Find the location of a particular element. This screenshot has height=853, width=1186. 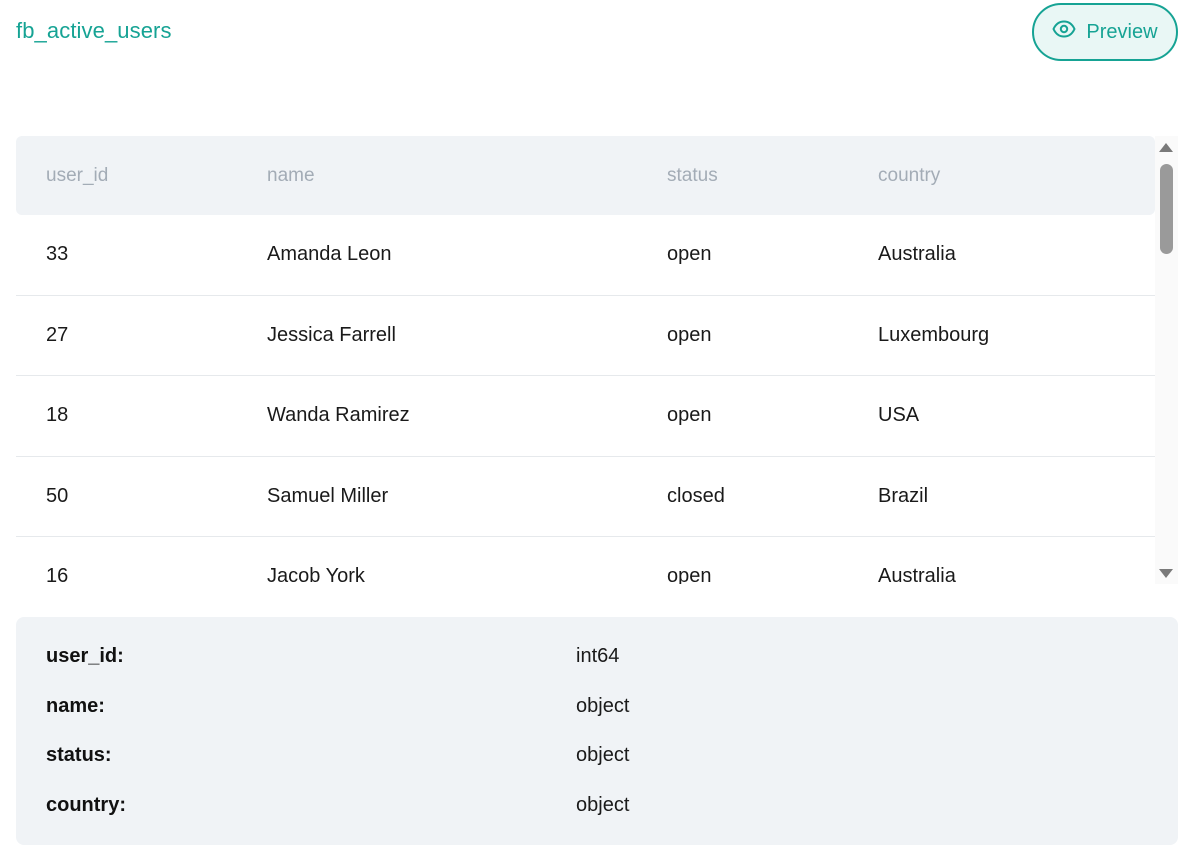

table-row: 27 Jessica Farrell open Luxembourg is located at coordinates (585, 336).